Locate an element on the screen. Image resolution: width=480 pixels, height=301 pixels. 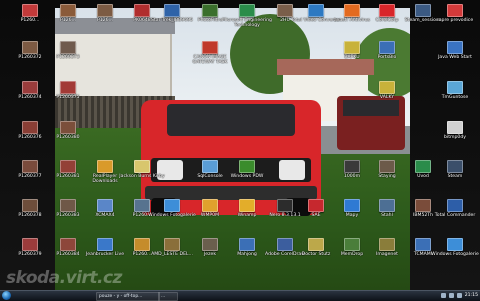
desktop-icon-label: TmGuntose is located at coordinates (455, 97).